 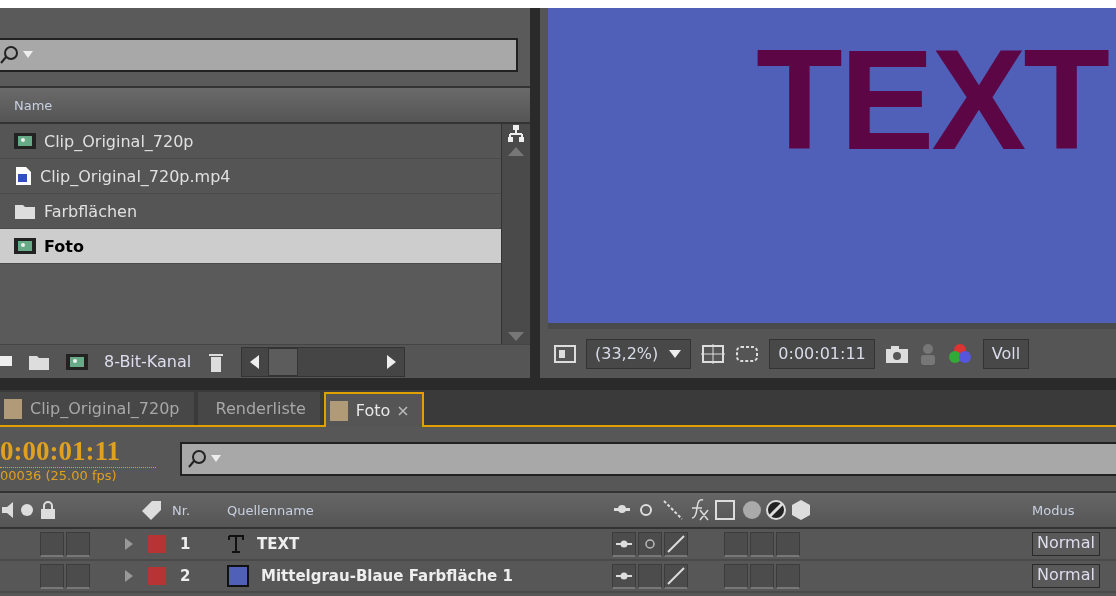 What do you see at coordinates (1053, 510) in the screenshot?
I see `mode-column-label: Modus` at bounding box center [1053, 510].